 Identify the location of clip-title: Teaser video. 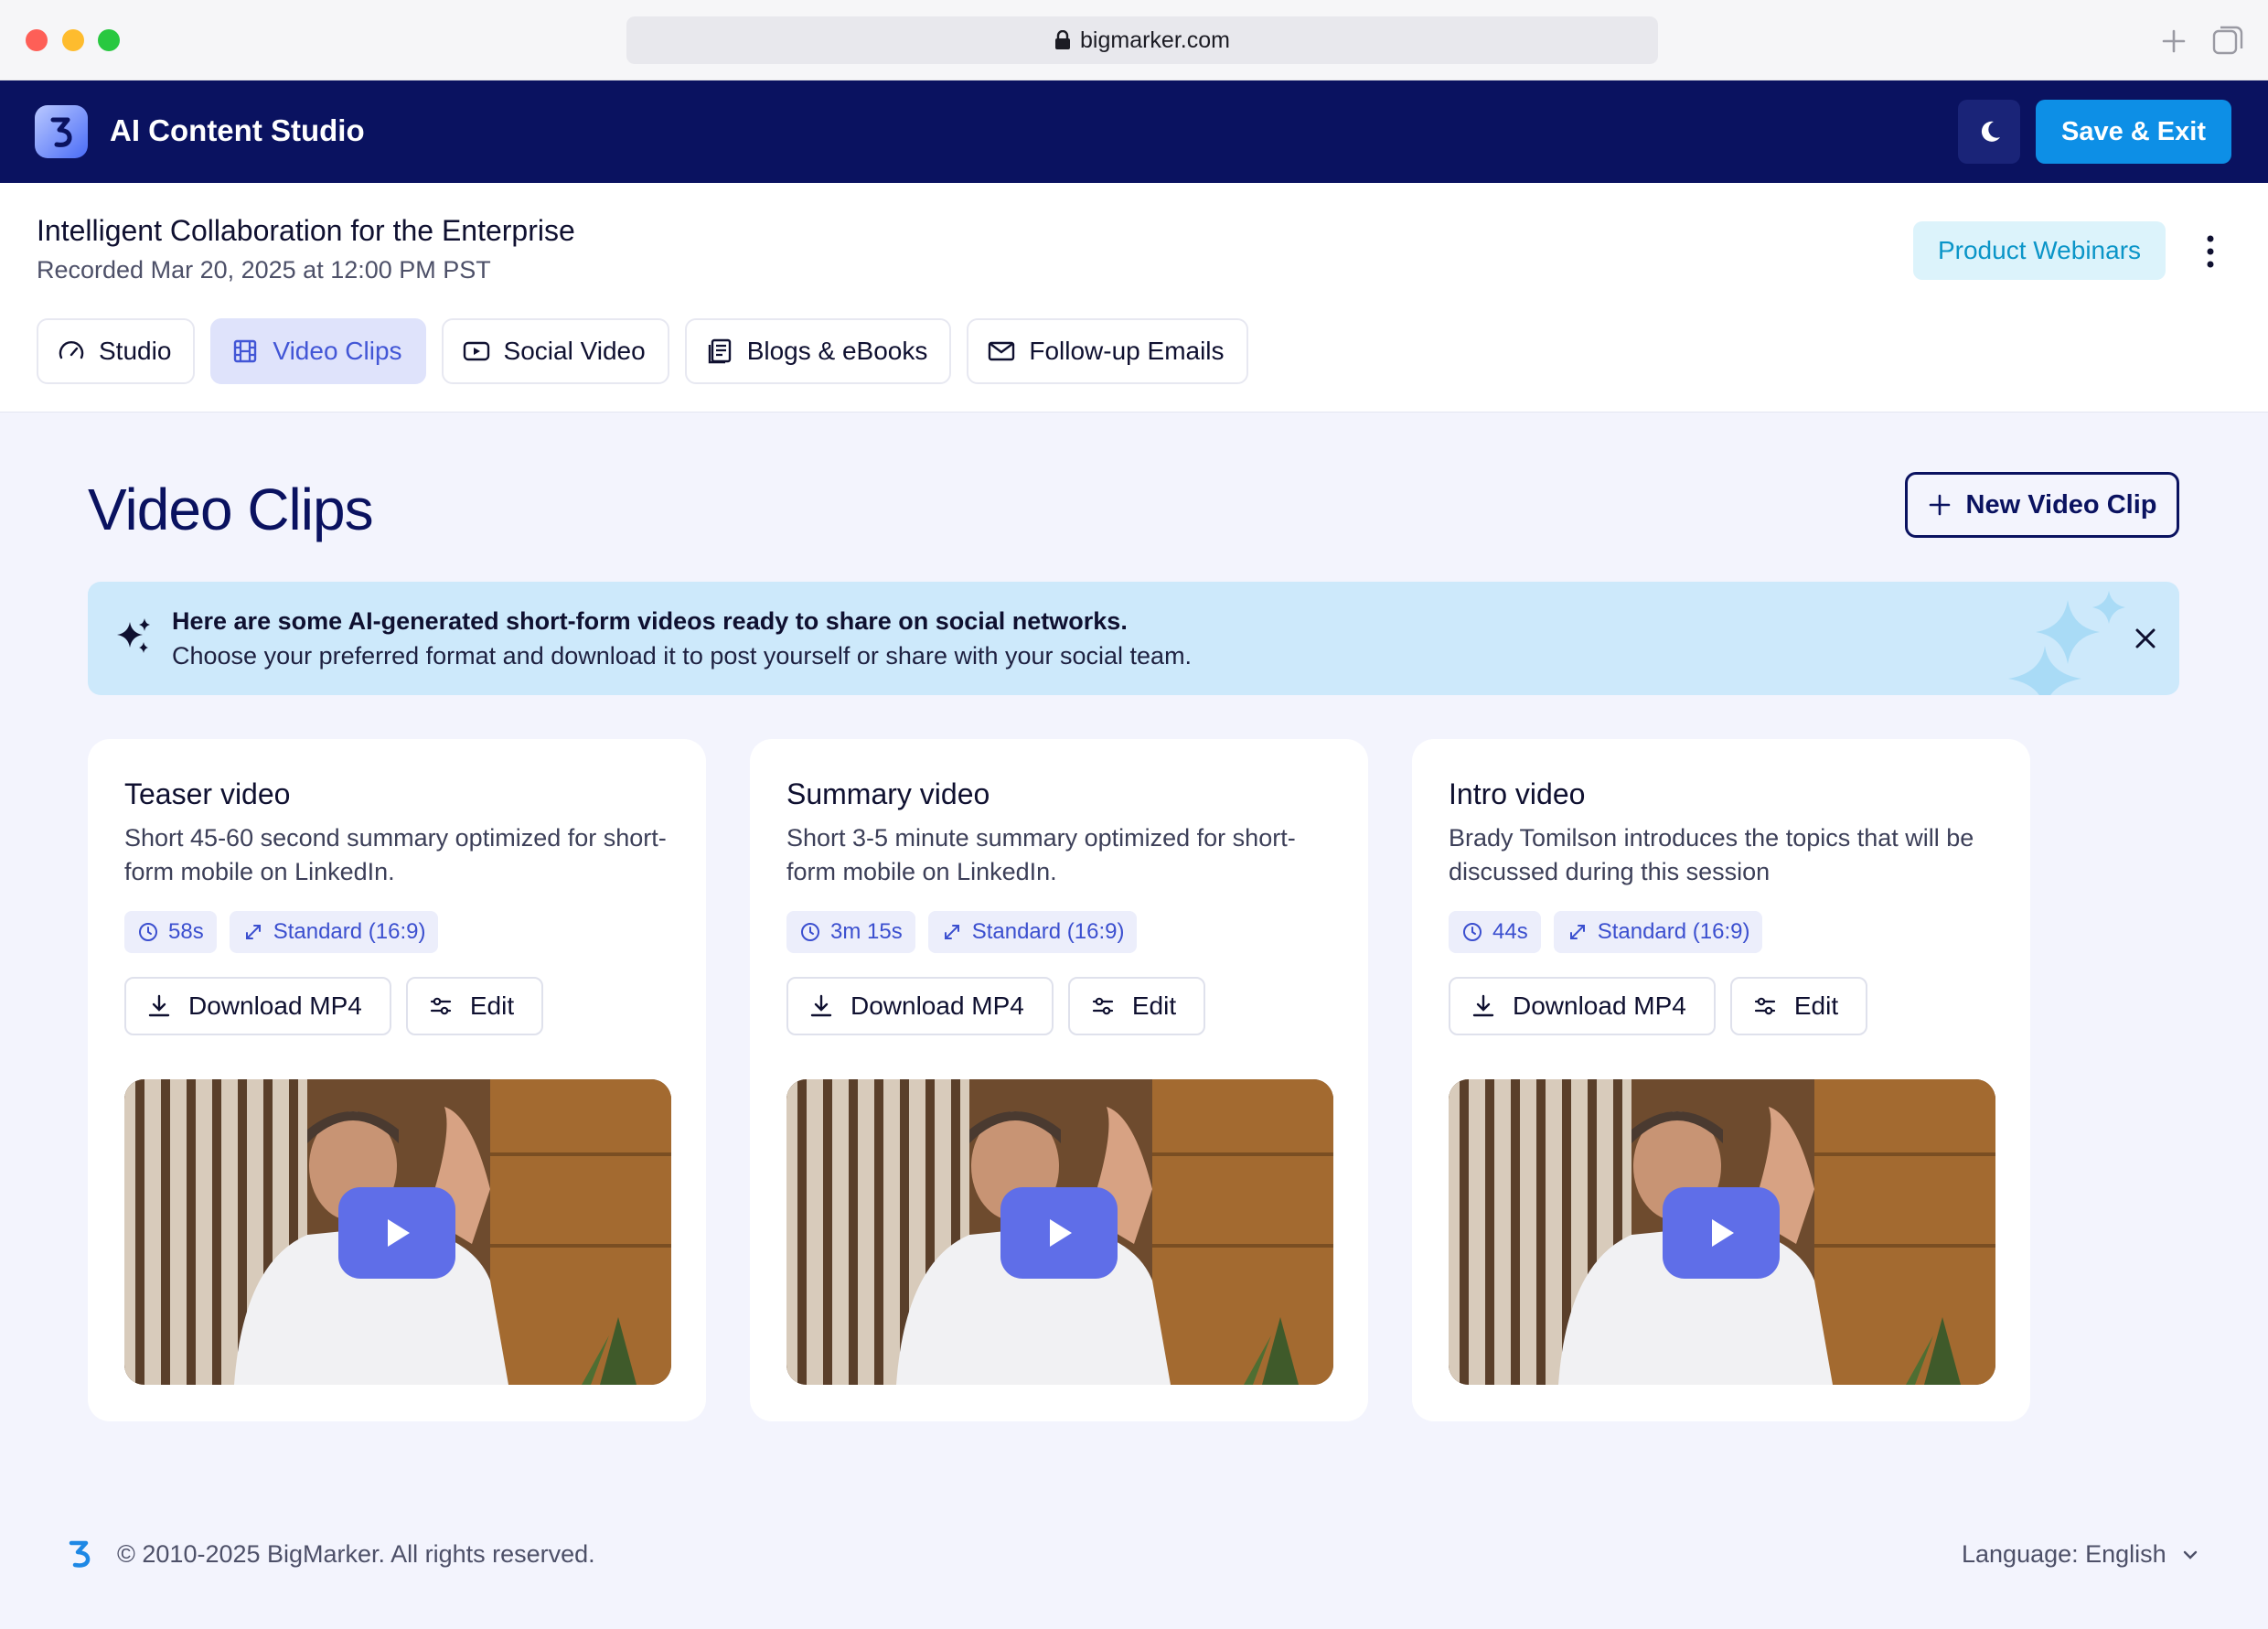
(207, 793).